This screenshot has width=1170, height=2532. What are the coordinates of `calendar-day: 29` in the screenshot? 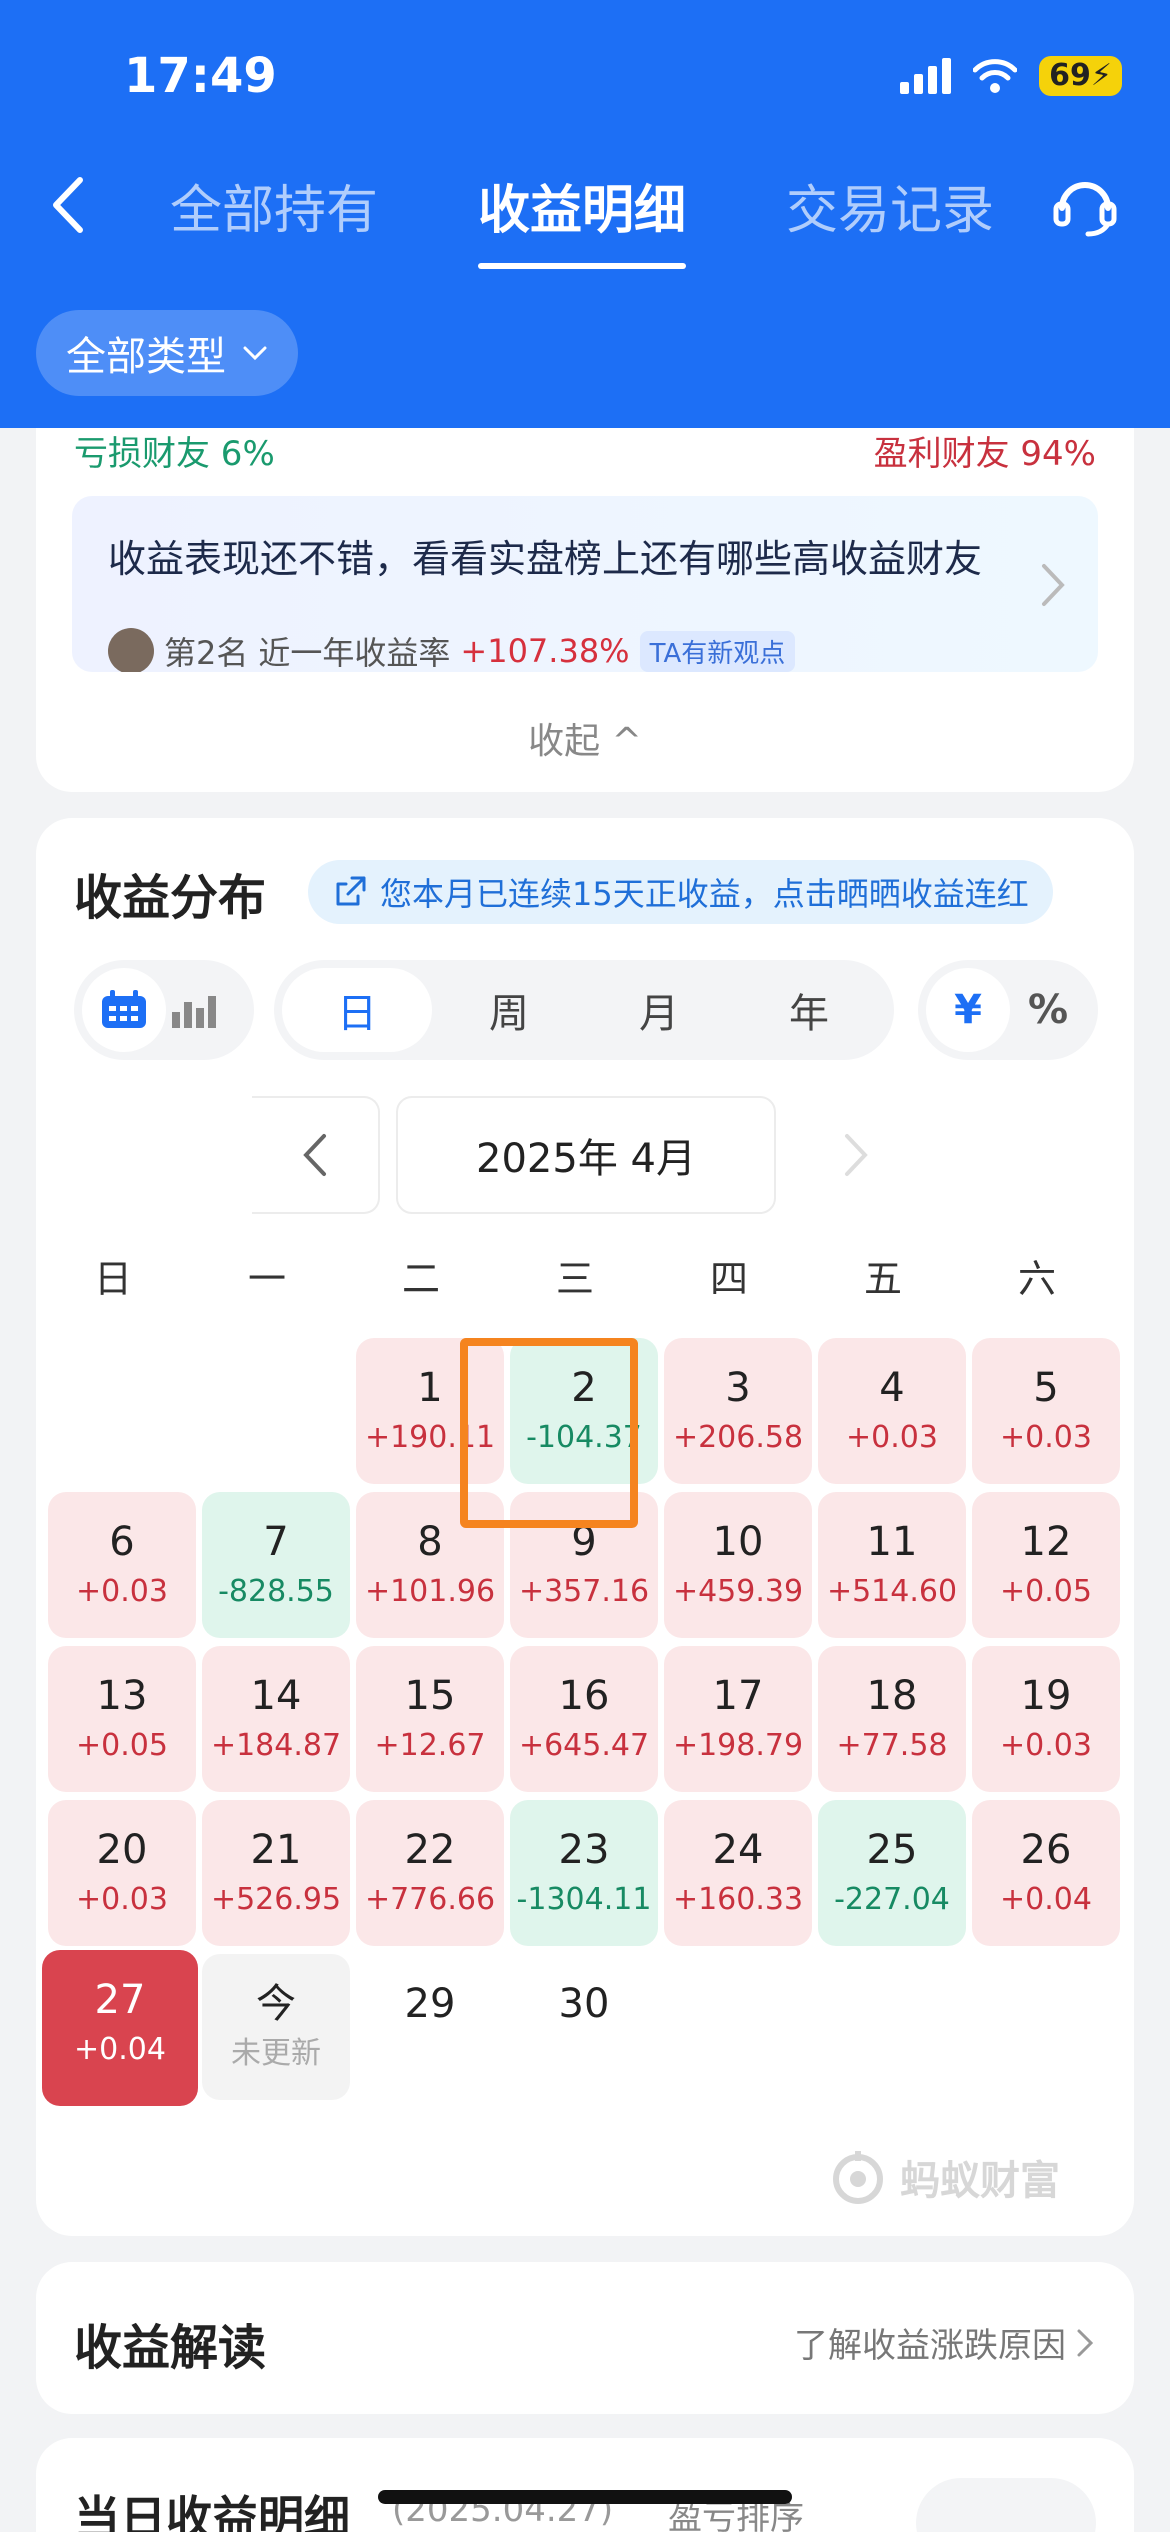 It's located at (430, 2027).